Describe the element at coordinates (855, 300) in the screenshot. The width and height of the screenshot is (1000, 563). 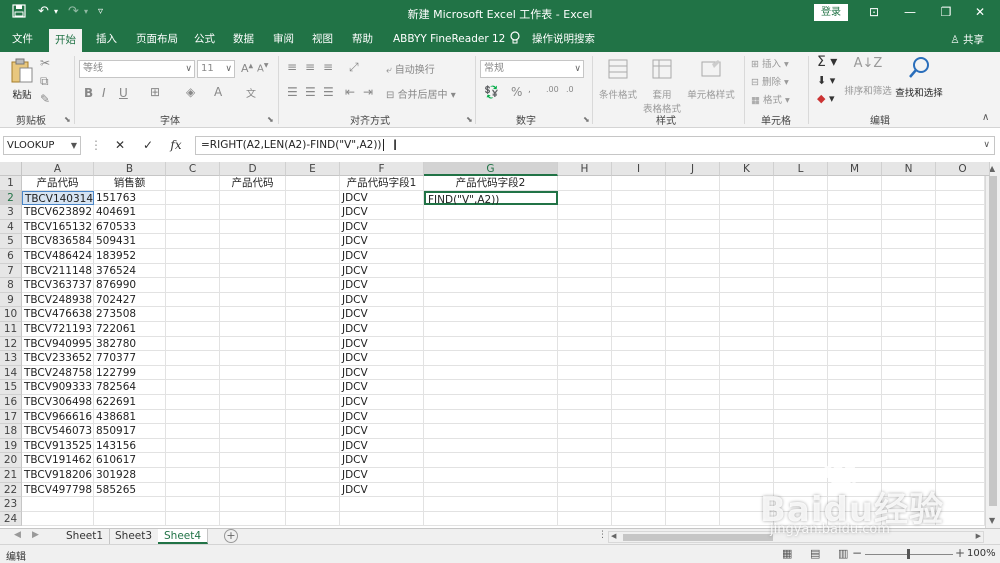
I see `cell-m9` at that location.